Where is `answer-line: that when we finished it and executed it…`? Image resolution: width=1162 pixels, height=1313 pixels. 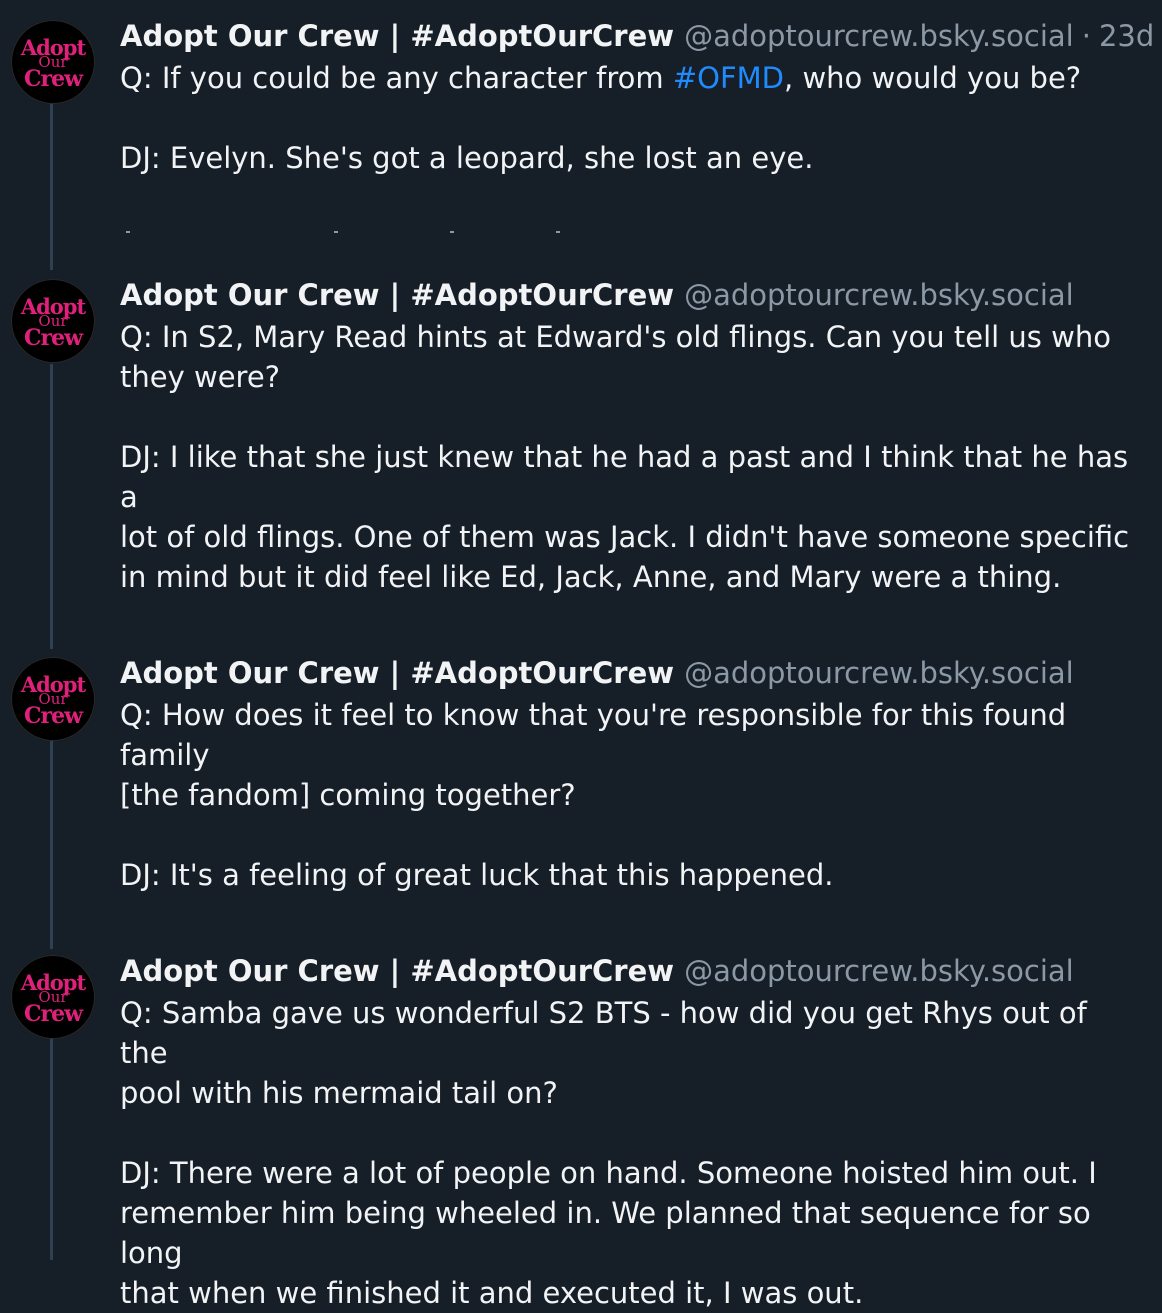 answer-line: that when we finished it and executed it… is located at coordinates (492, 1293).